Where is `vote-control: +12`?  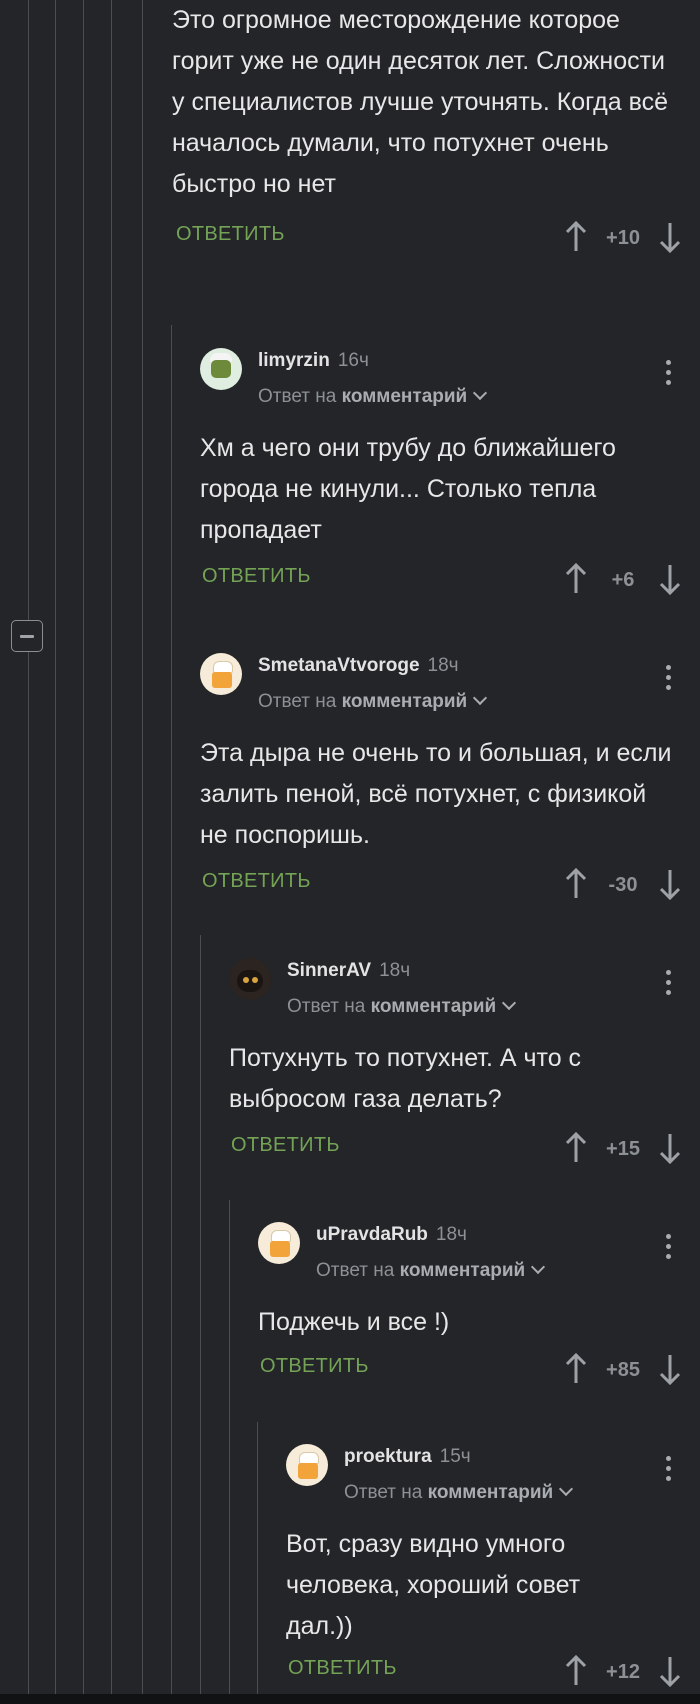 vote-control: +12 is located at coordinates (623, 1671).